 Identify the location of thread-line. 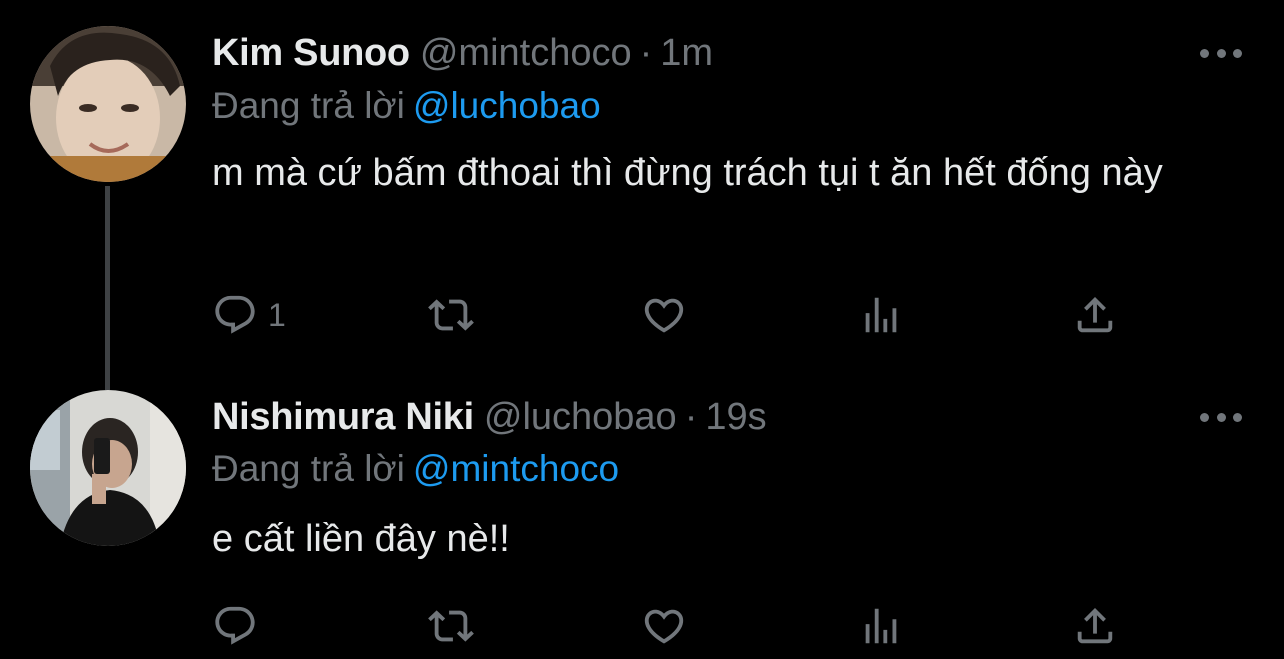
(107, 288).